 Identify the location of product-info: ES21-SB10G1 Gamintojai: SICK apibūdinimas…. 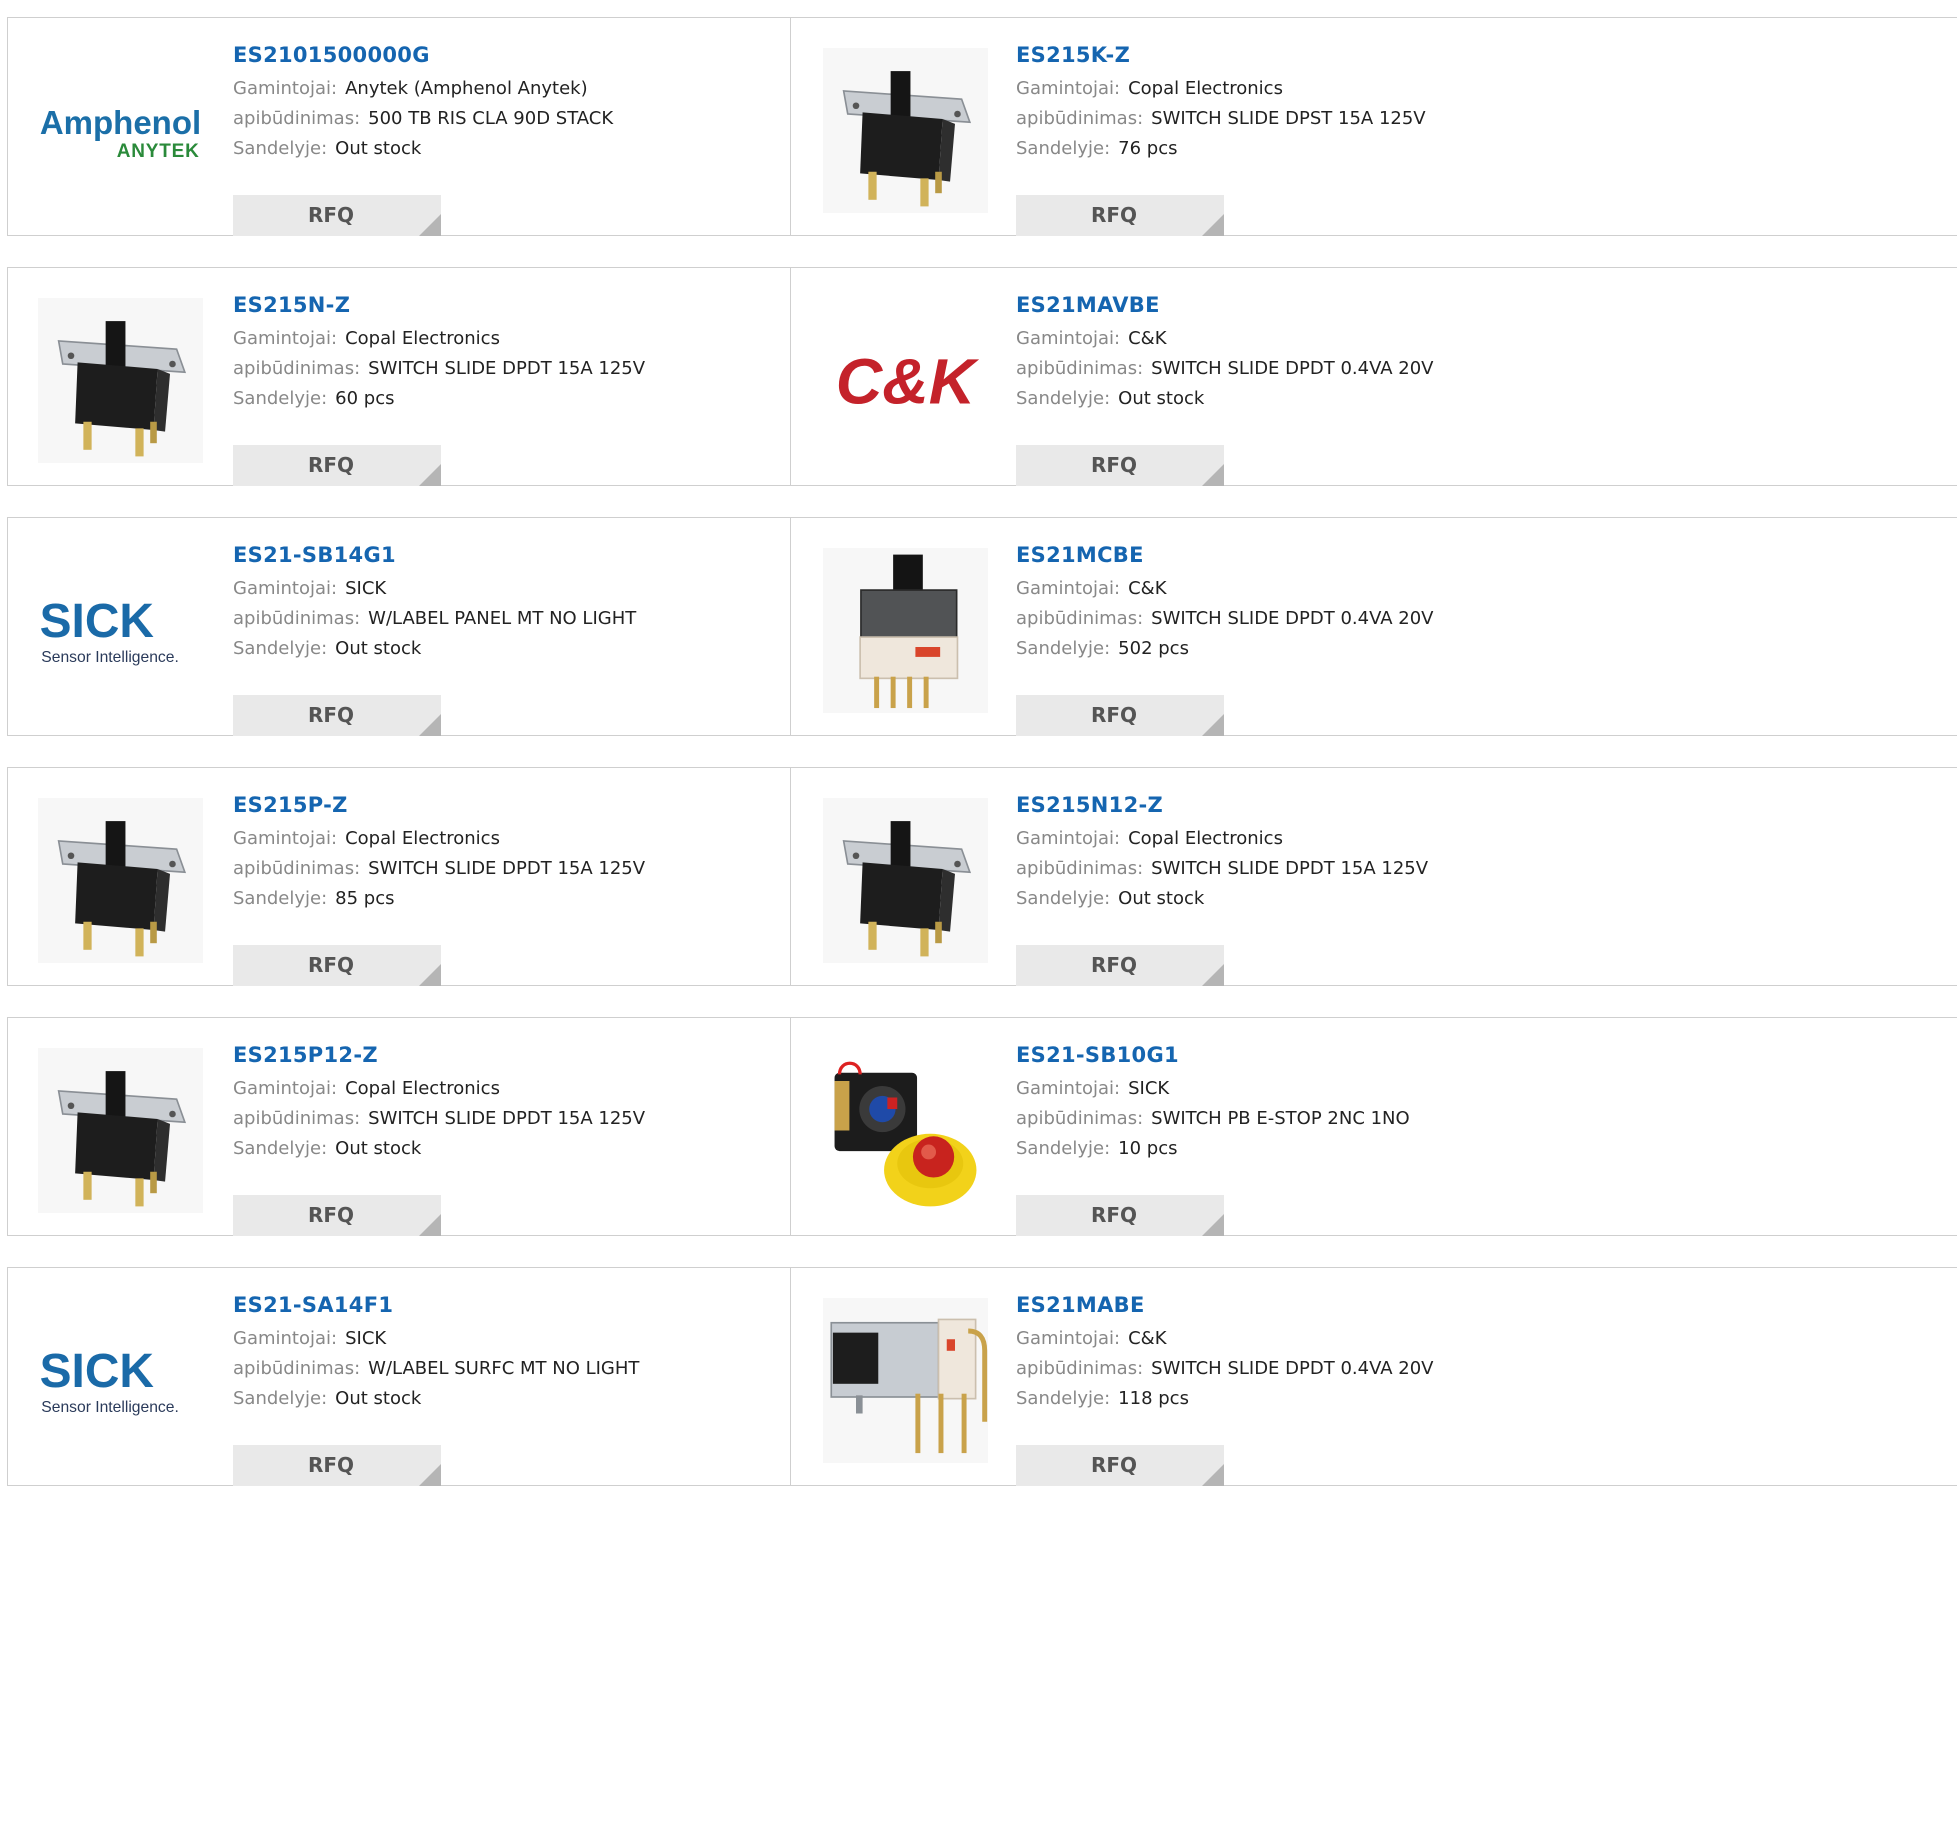
(1213, 1138).